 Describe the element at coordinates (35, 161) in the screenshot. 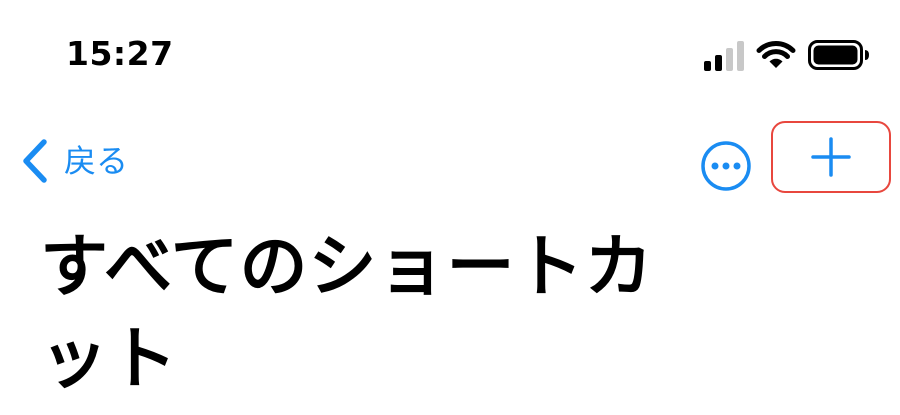

I see `chevron-left-icon` at that location.